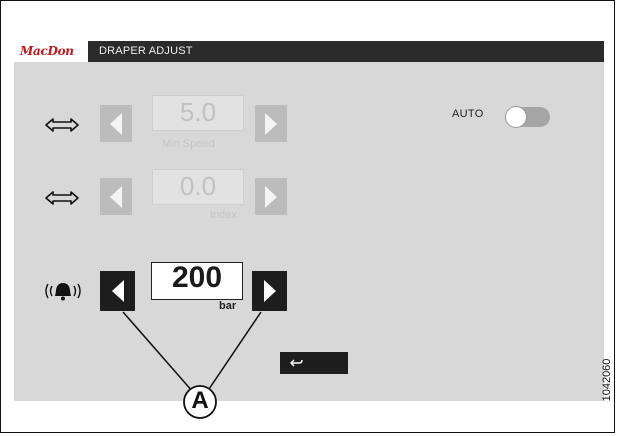  Describe the element at coordinates (192, 365) in the screenshot. I see `callout-leader-lines` at that location.